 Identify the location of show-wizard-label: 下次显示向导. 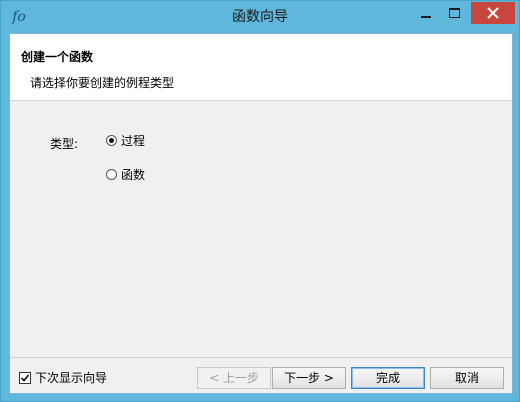
(71, 377).